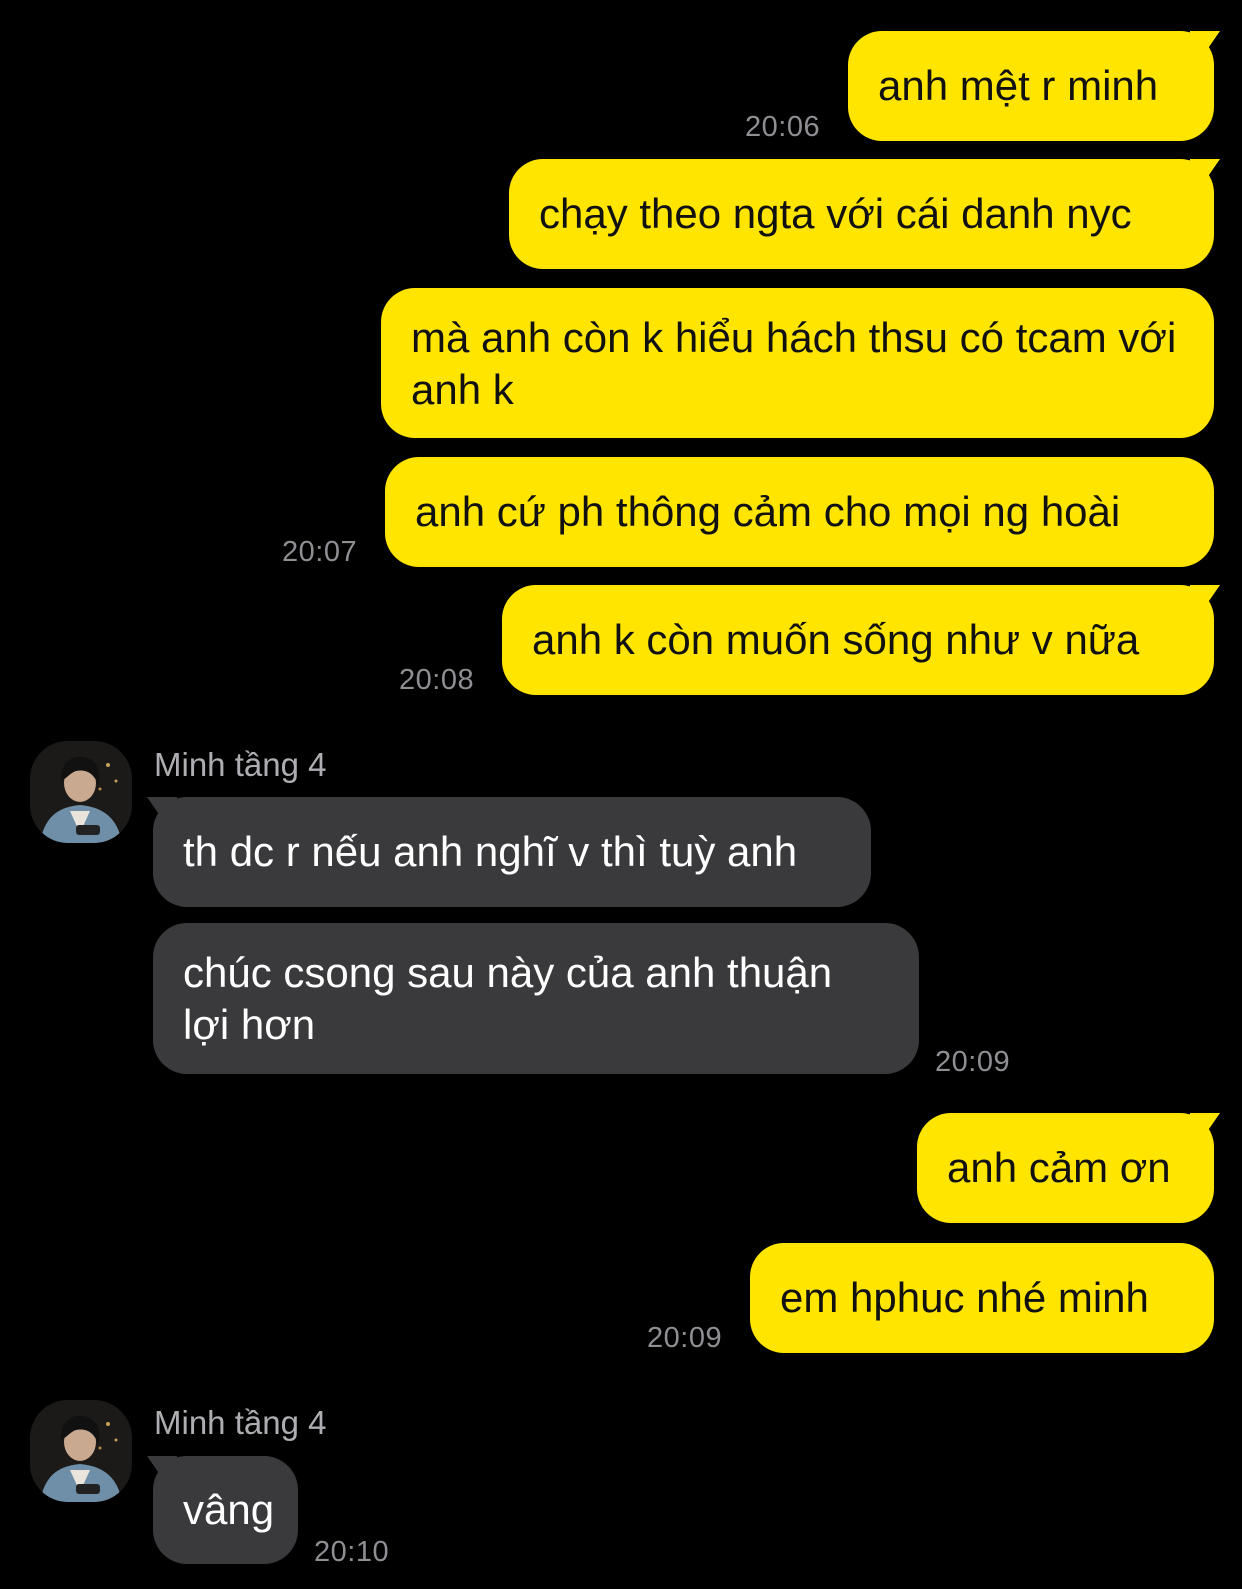 This screenshot has width=1242, height=1589. I want to click on outgoing-message: anh mệt r minh, so click(1031, 86).